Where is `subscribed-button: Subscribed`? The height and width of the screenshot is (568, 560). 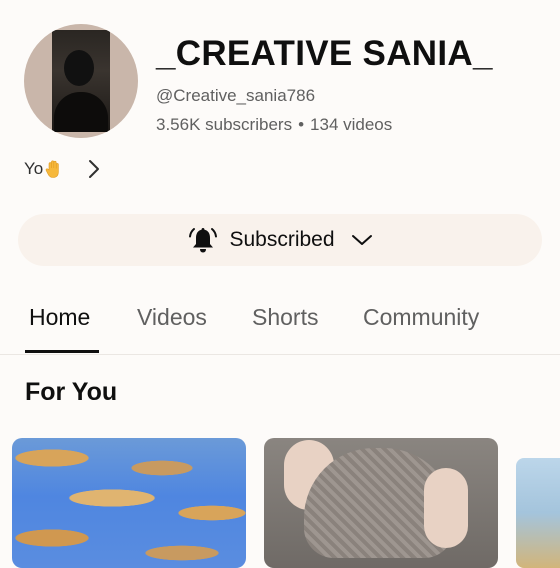 subscribed-button: Subscribed is located at coordinates (280, 240).